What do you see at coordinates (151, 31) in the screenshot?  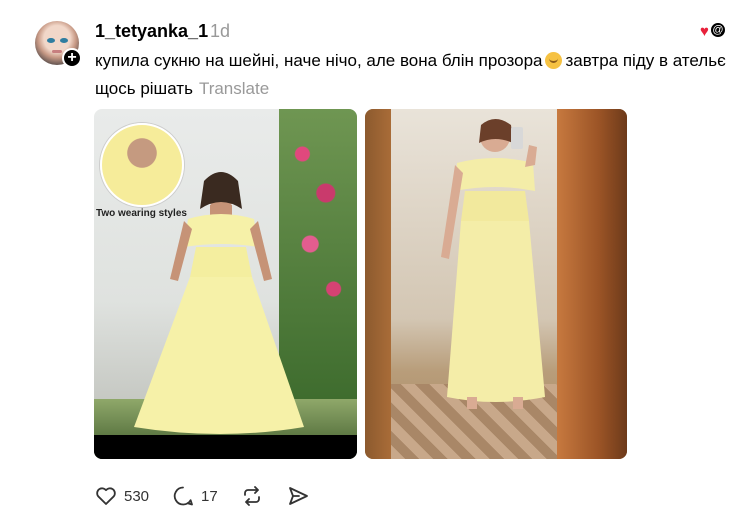 I see `username: 1_tetyanka_1` at bounding box center [151, 31].